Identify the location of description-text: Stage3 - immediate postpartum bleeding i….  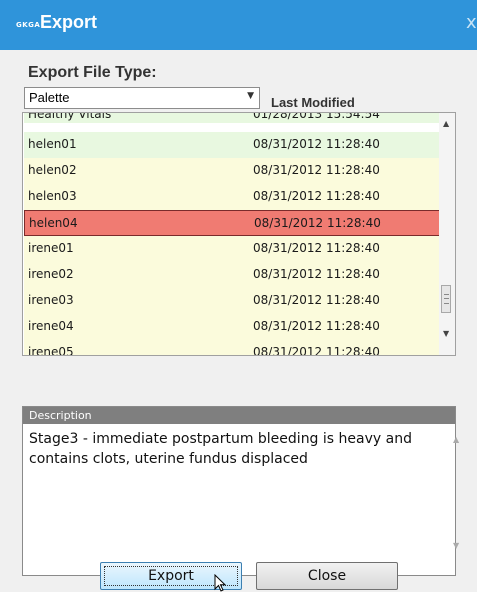
(220, 449).